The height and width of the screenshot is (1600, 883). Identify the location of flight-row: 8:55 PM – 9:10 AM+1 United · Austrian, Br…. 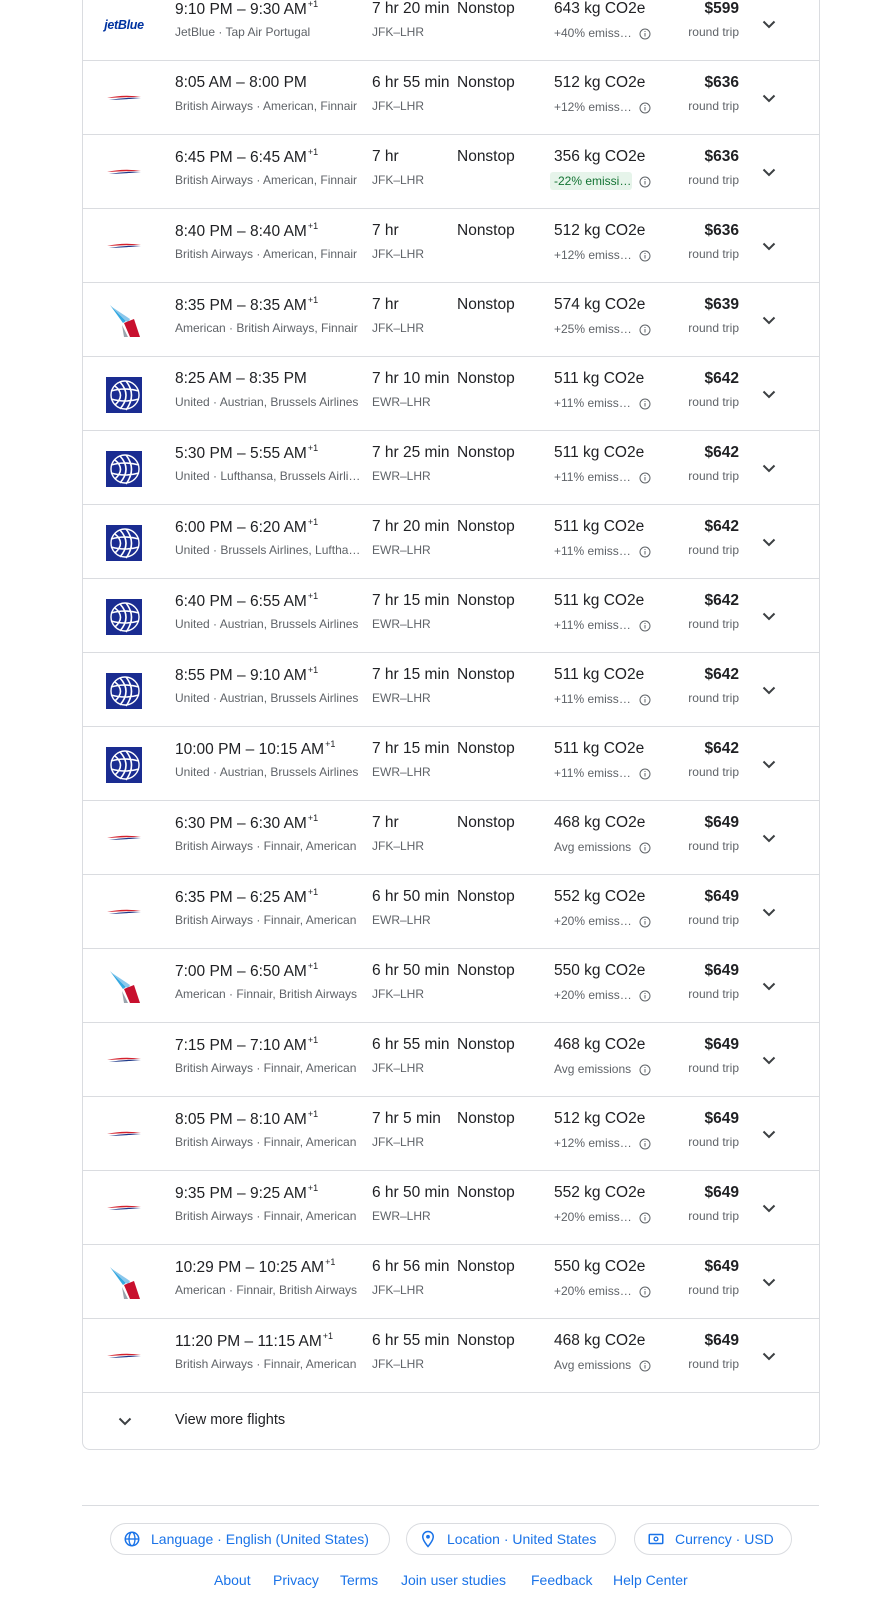
(451, 690).